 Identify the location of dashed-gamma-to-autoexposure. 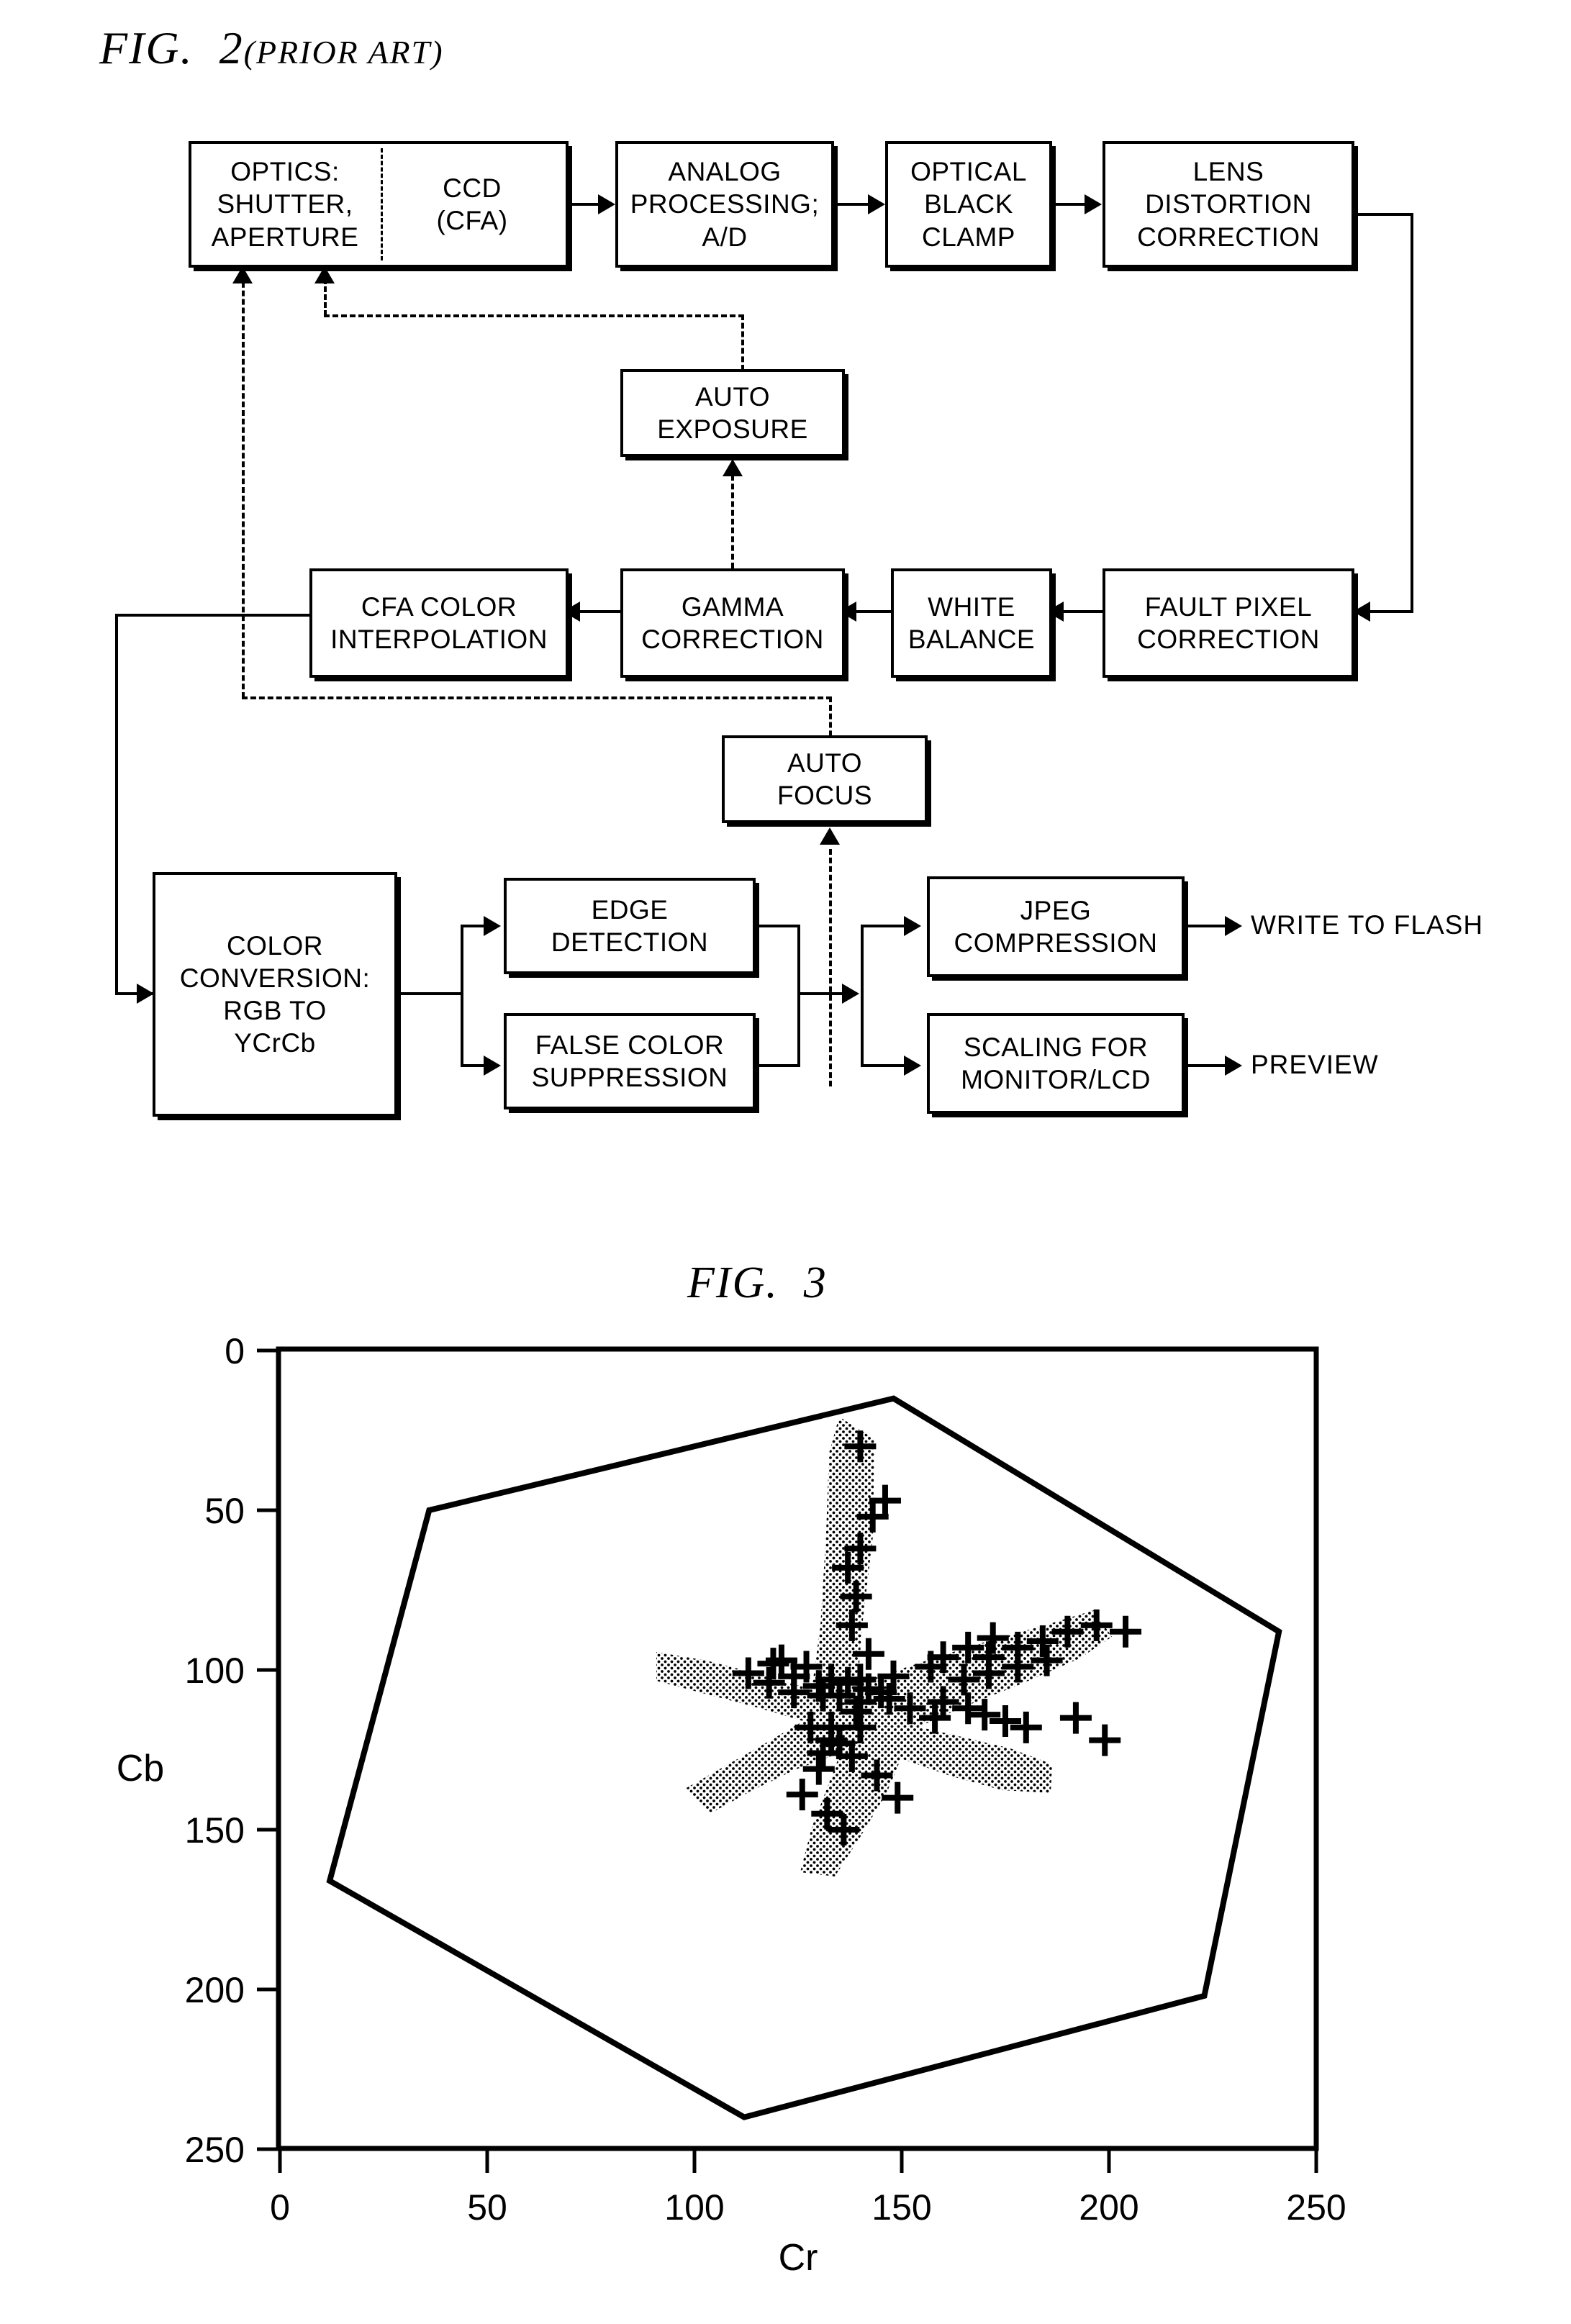
(732, 521).